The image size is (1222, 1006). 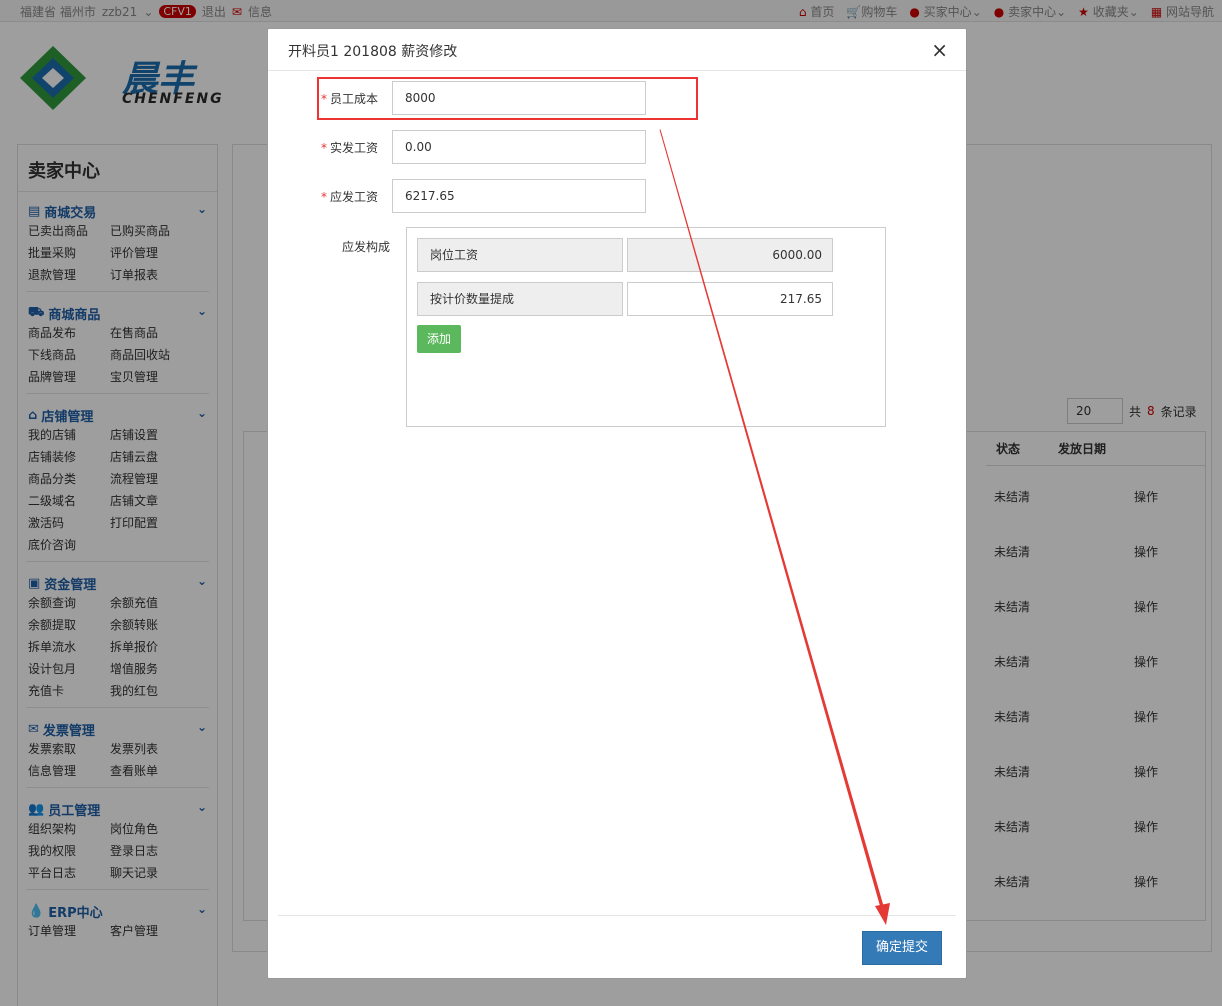 What do you see at coordinates (353, 196) in the screenshot?
I see `field-label: 应发工资` at bounding box center [353, 196].